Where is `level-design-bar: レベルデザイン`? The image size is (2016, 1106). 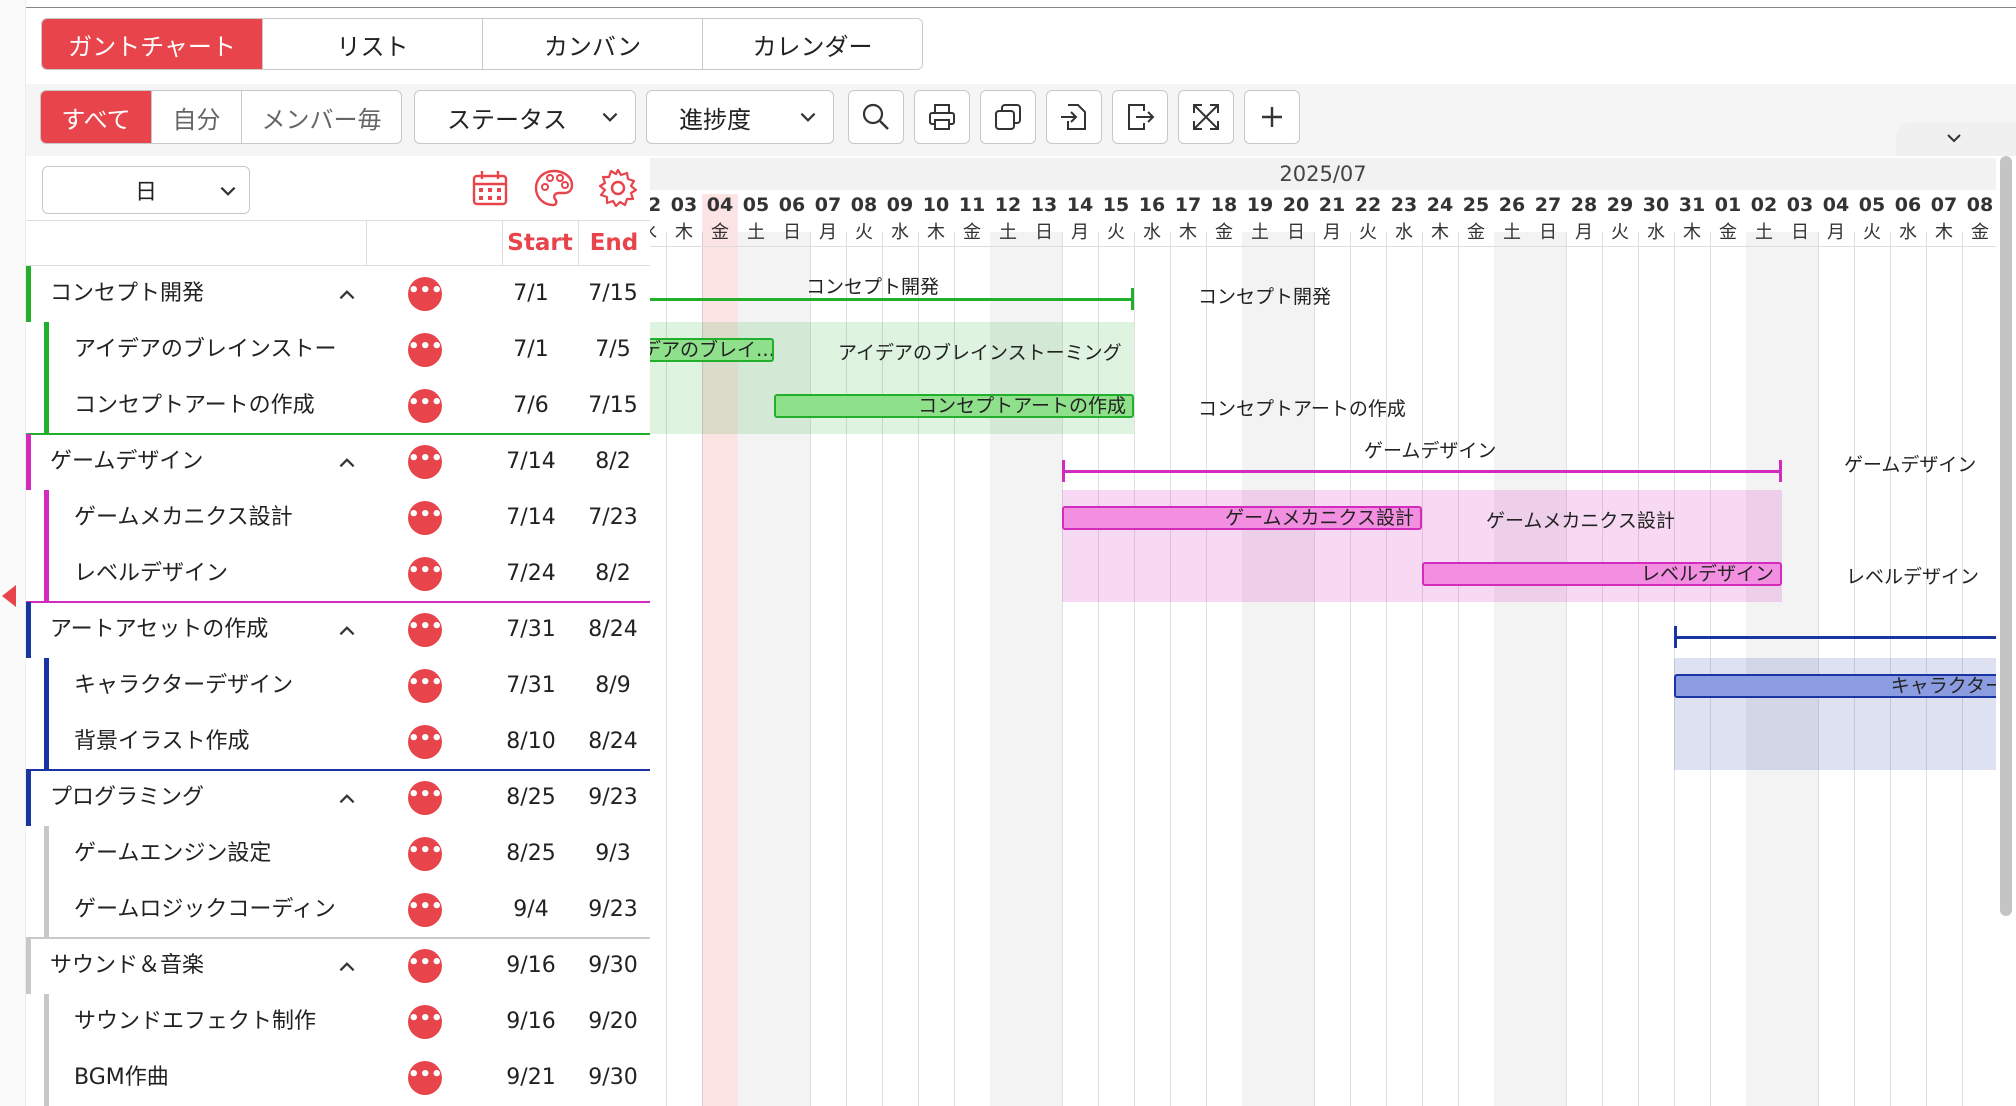 level-design-bar: レベルデザイン is located at coordinates (1602, 574).